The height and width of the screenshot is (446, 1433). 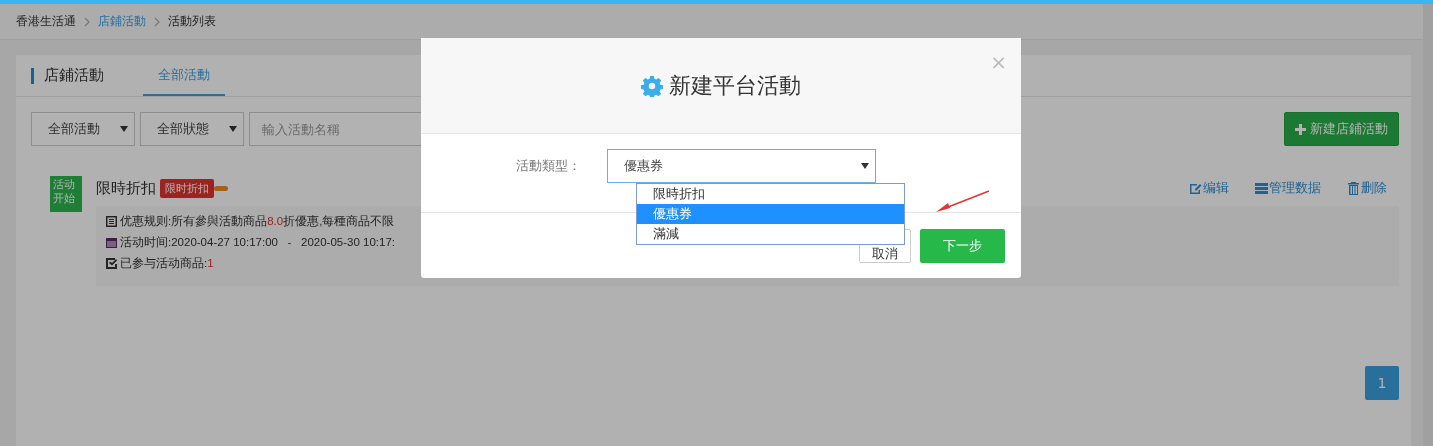 I want to click on breadcrumb-link: 店鋪活動, so click(x=122, y=21).